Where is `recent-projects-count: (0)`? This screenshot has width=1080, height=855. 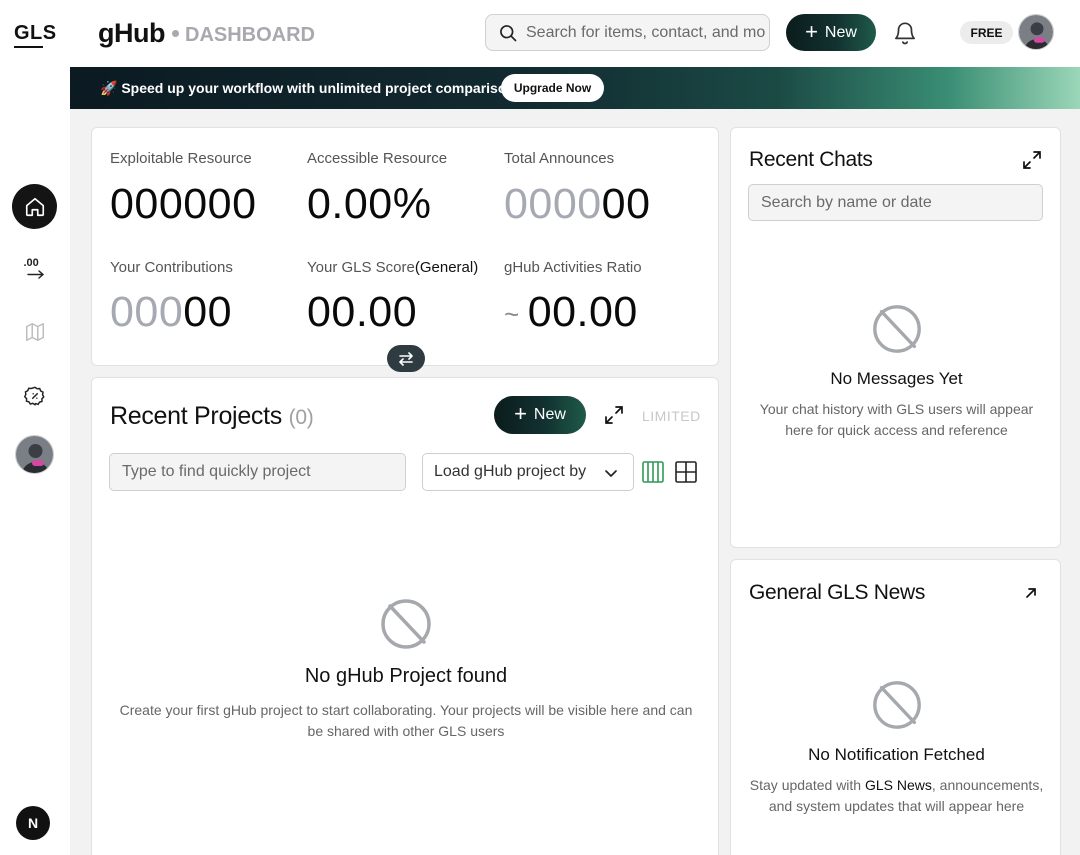 recent-projects-count: (0) is located at coordinates (301, 417).